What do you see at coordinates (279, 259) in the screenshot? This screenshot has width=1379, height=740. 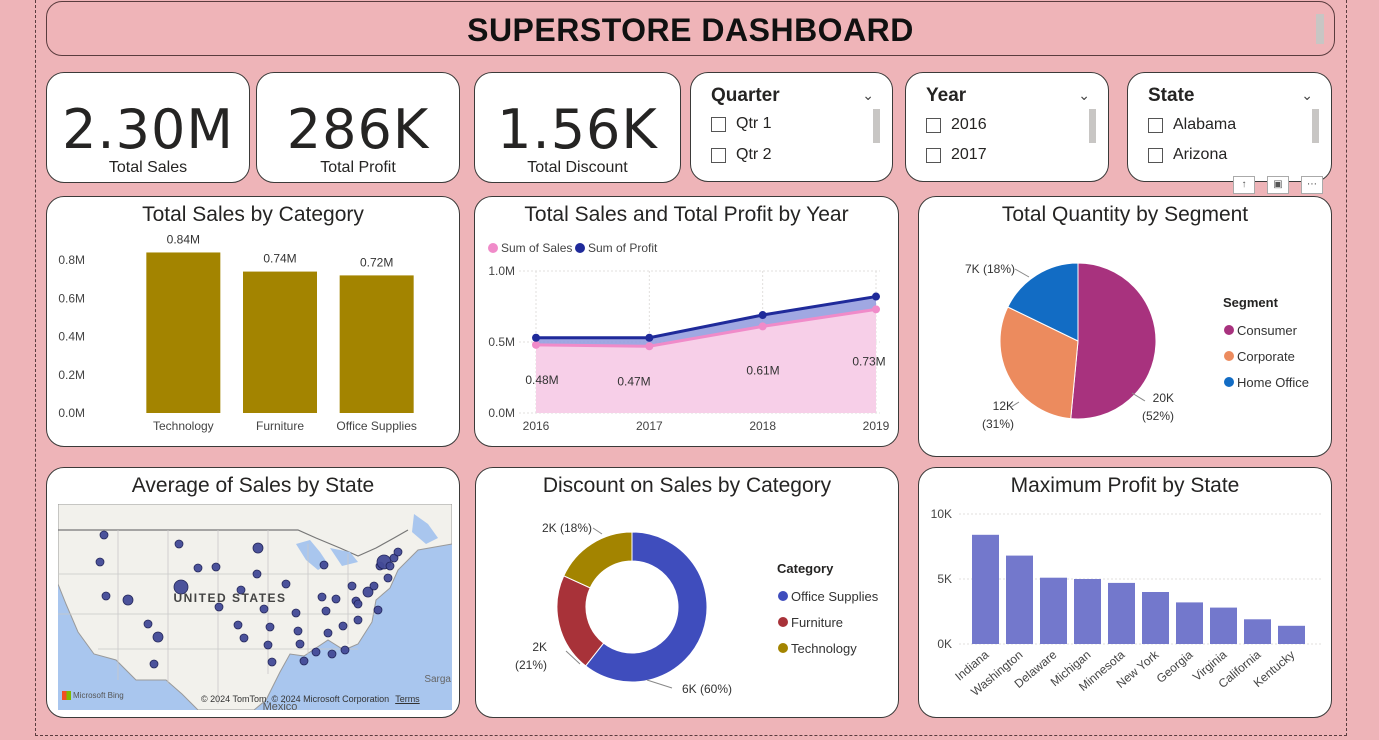 I see `data-label: 0.74M` at bounding box center [279, 259].